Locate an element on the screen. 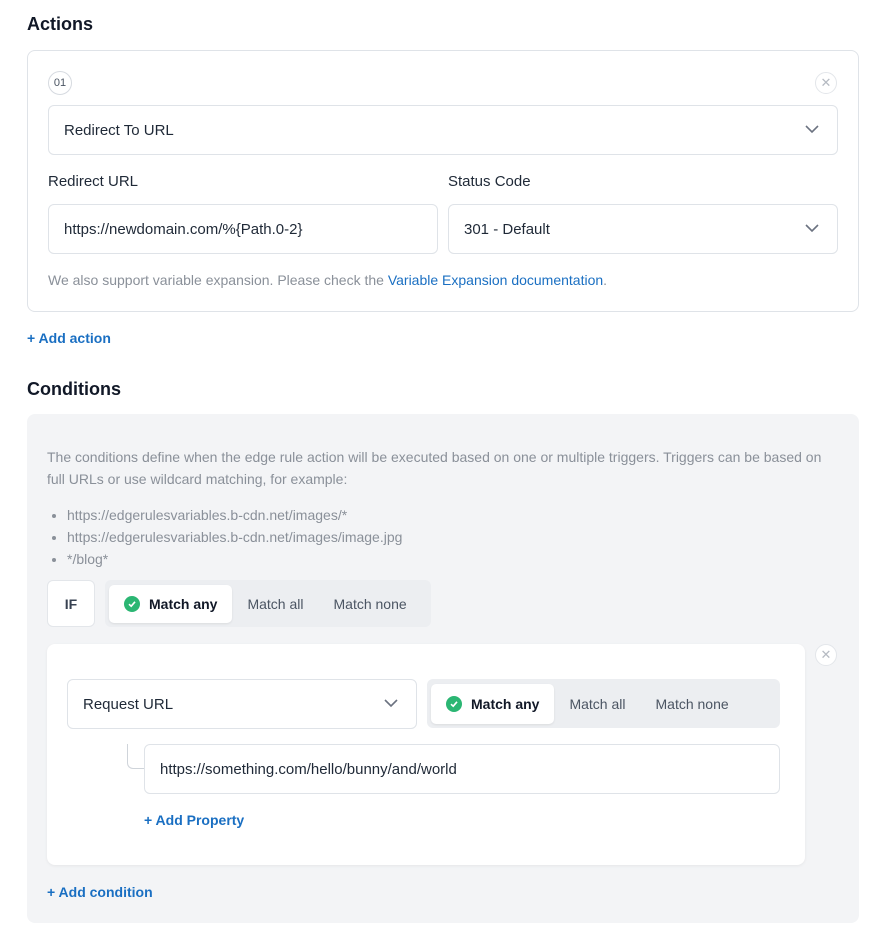 The width and height of the screenshot is (893, 952). condition-type-value: Request URL is located at coordinates (128, 704).